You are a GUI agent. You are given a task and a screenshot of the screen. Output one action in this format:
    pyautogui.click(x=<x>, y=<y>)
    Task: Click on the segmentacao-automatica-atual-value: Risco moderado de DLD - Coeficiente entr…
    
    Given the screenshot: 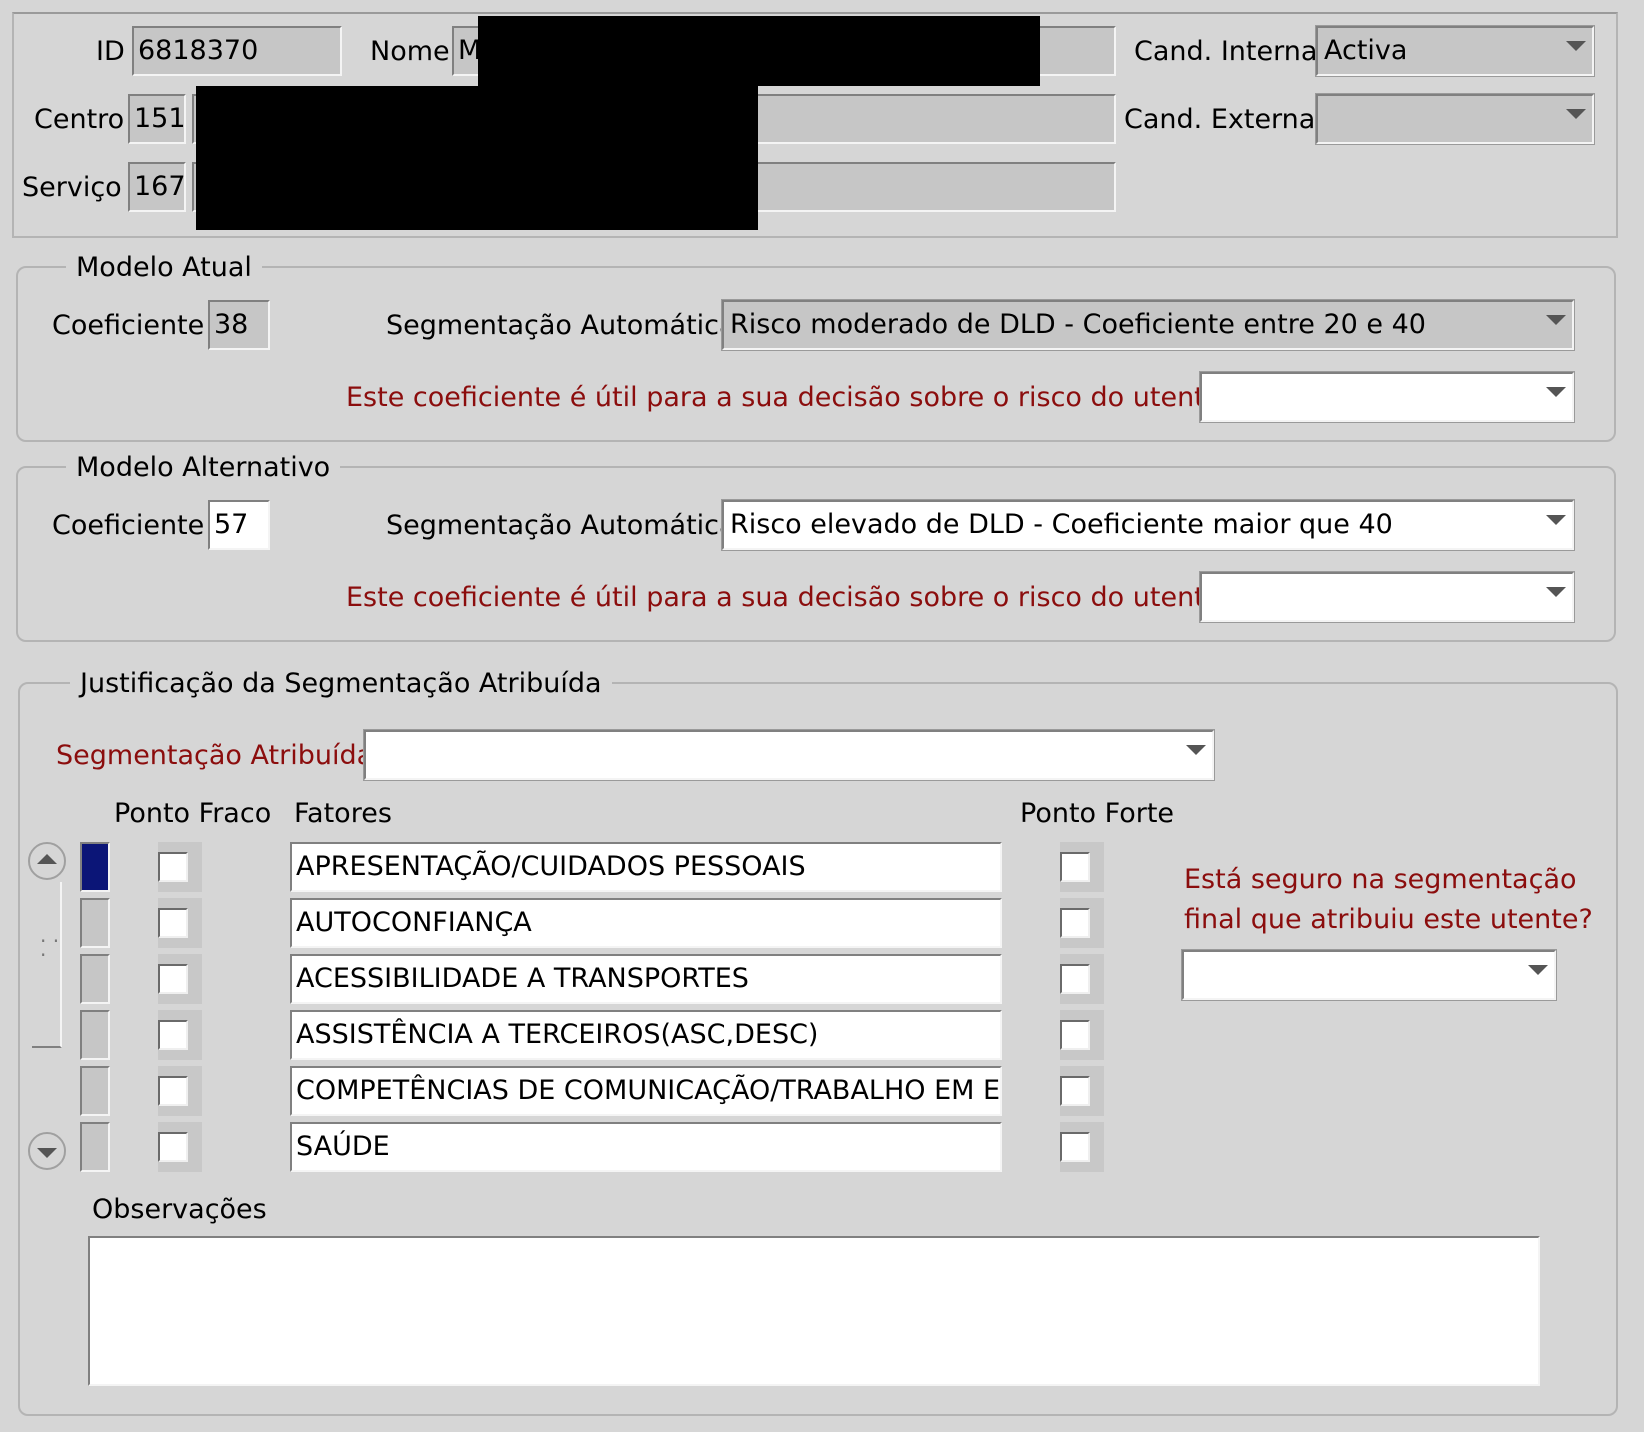 What is the action you would take?
    pyautogui.click(x=1078, y=324)
    